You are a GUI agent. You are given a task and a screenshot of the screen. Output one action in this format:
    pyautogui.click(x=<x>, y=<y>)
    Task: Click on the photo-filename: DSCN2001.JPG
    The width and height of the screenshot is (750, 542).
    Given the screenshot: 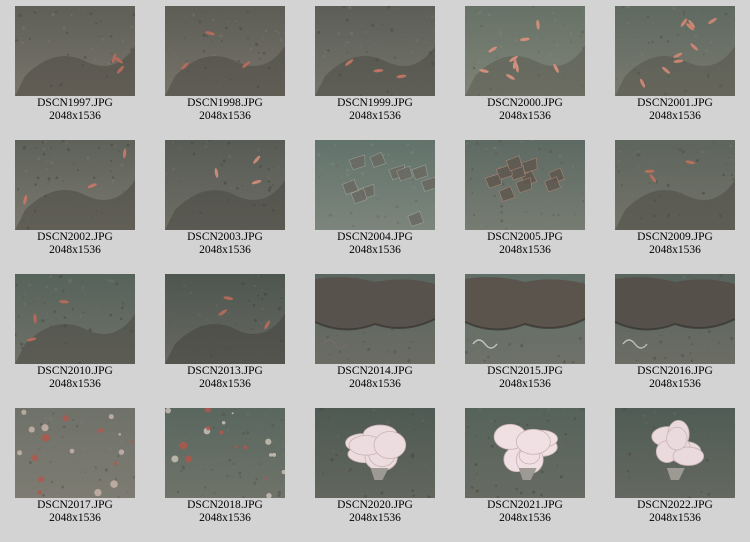 What is the action you would take?
    pyautogui.click(x=675, y=103)
    